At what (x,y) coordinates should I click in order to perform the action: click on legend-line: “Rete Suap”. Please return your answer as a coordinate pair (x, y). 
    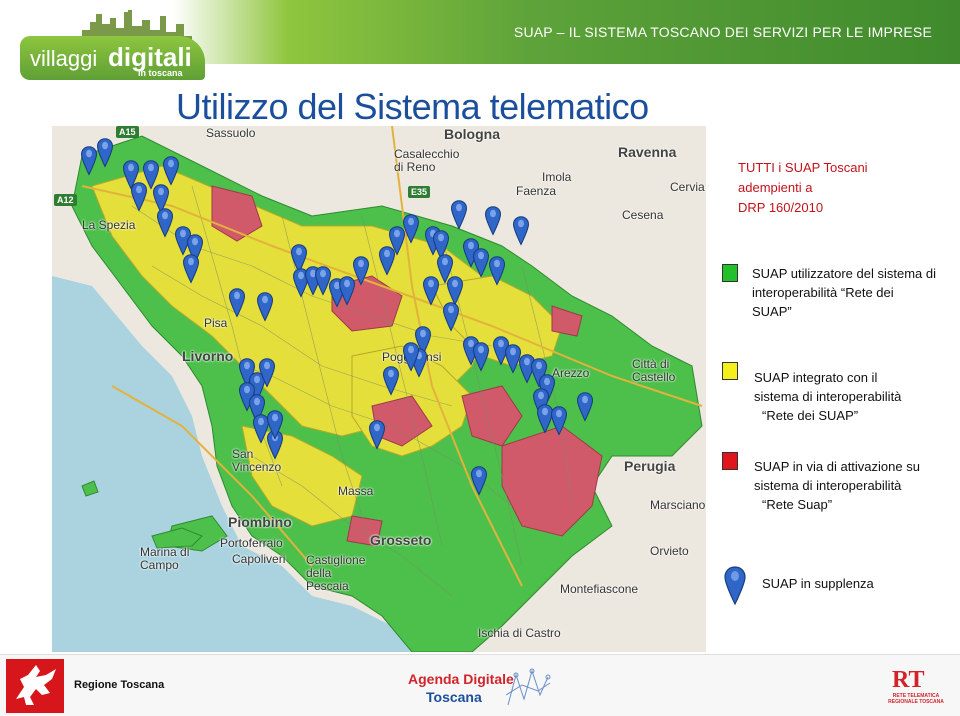
    Looking at the image, I should click on (797, 504).